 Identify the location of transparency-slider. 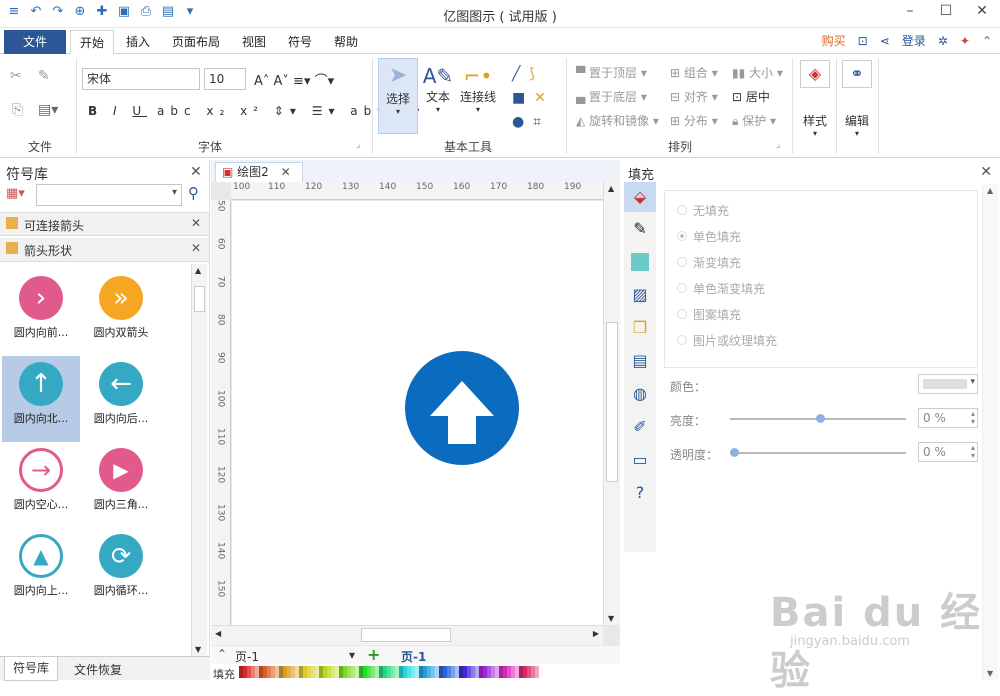
(818, 452).